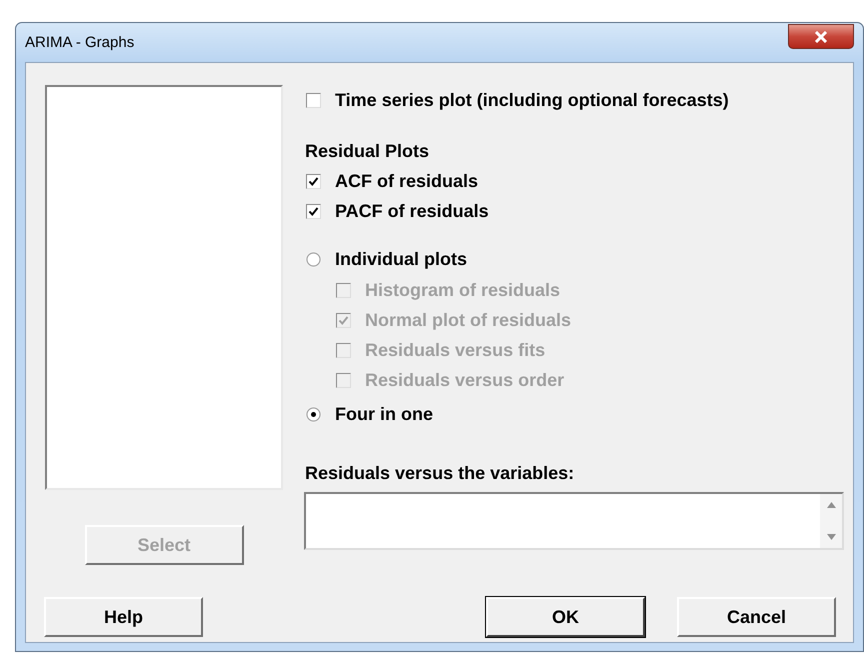 The image size is (864, 655). I want to click on dialog-button: Cancel, so click(756, 617).